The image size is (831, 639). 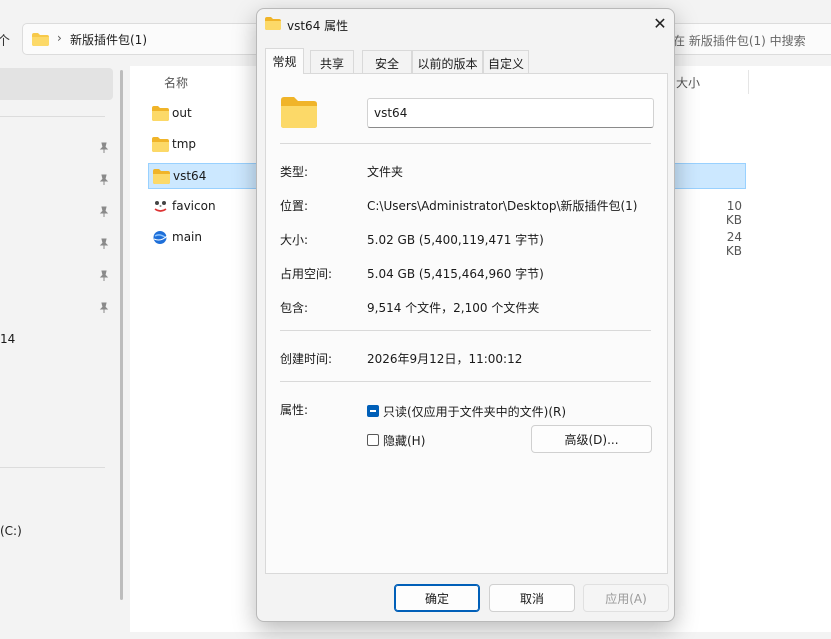 What do you see at coordinates (64, 349) in the screenshot?
I see `navigation-pane: 14 (C:)` at bounding box center [64, 349].